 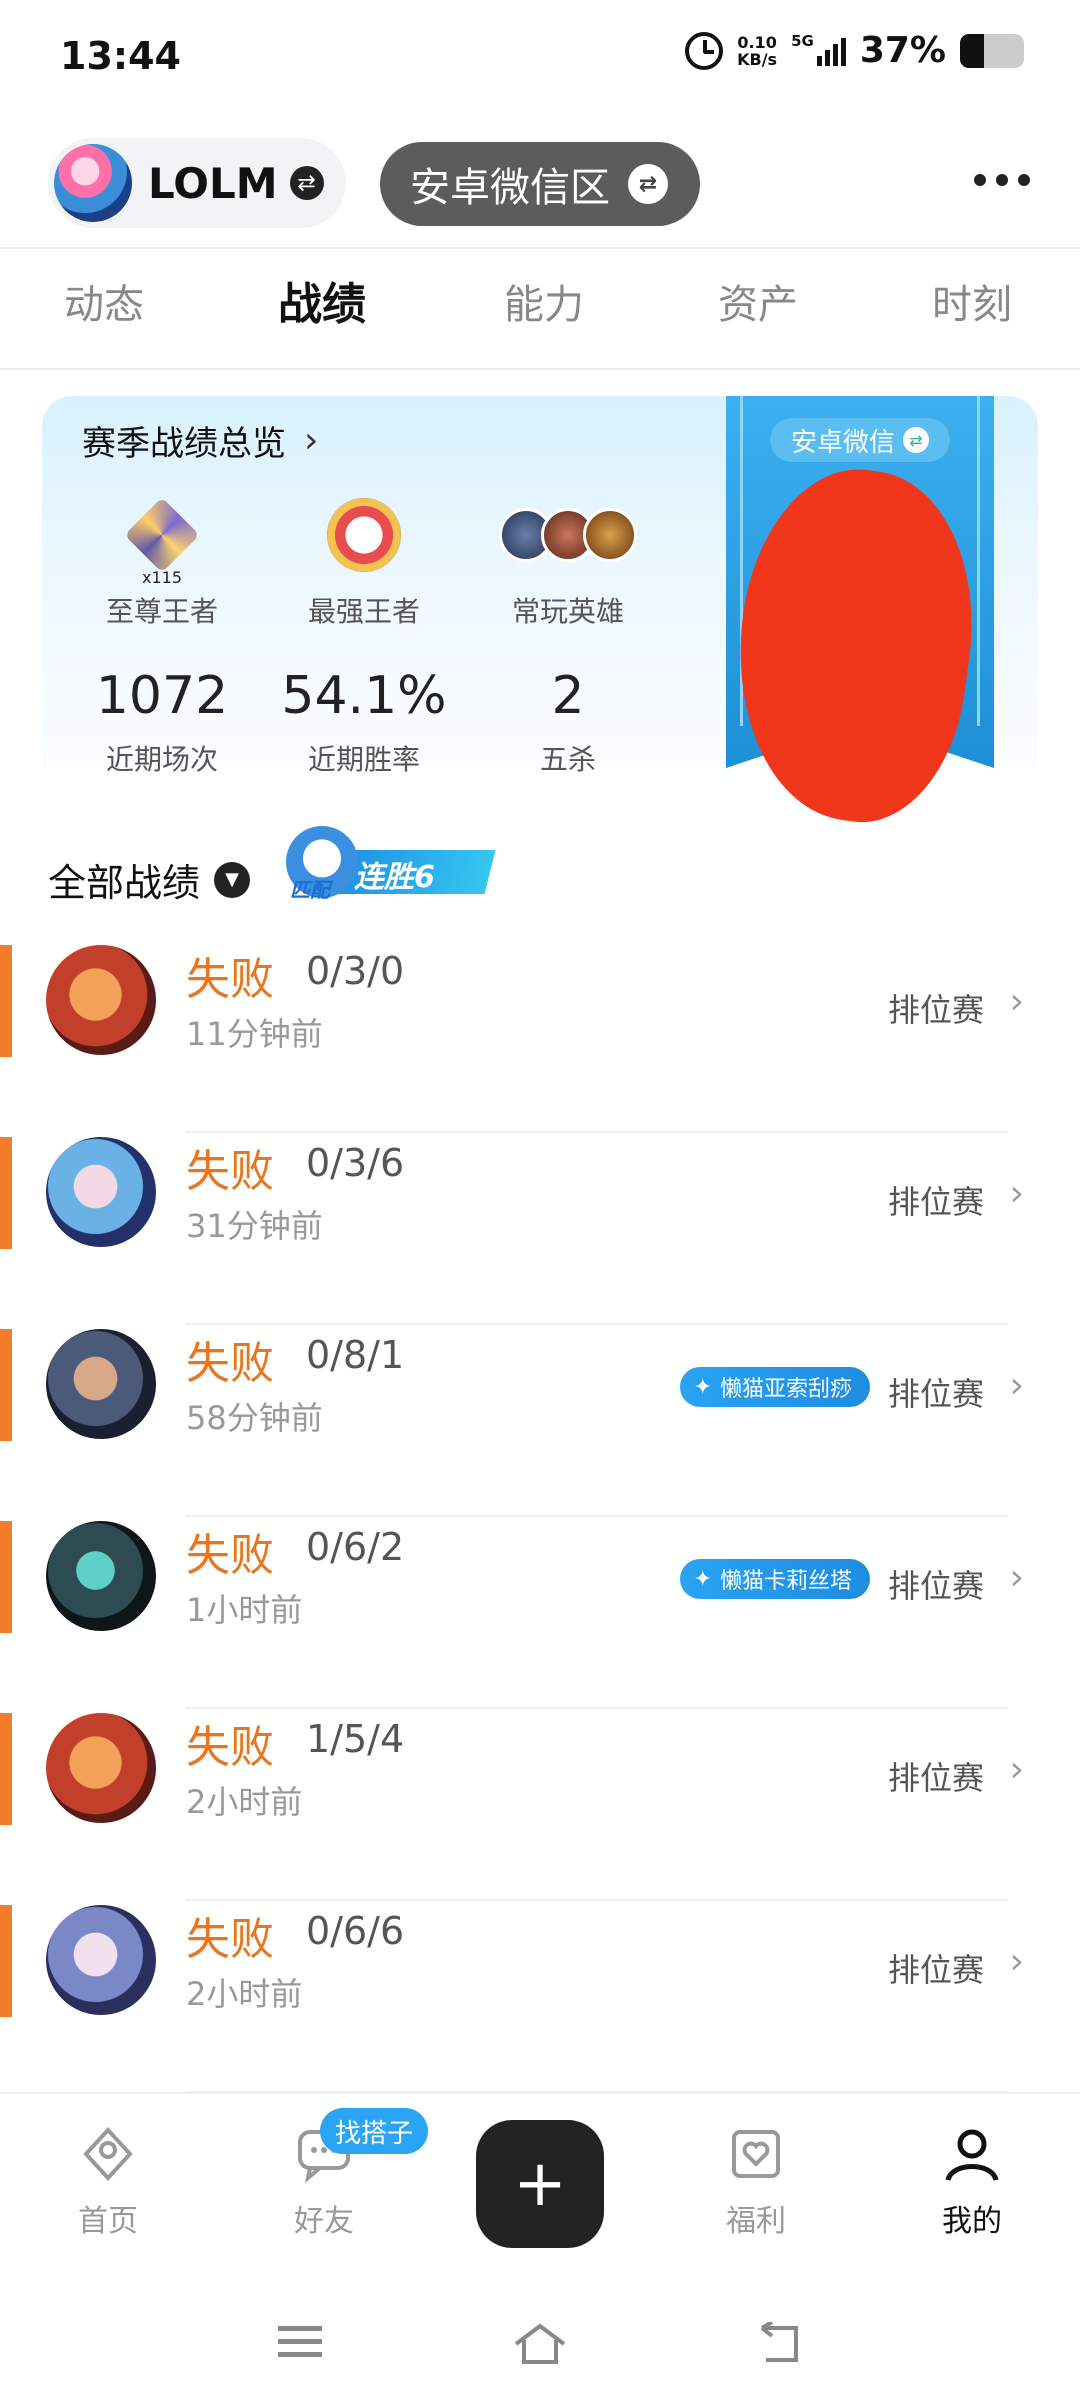 I want to click on skin-tag-text: 懒猫亚索刮痧, so click(x=785, y=1389).